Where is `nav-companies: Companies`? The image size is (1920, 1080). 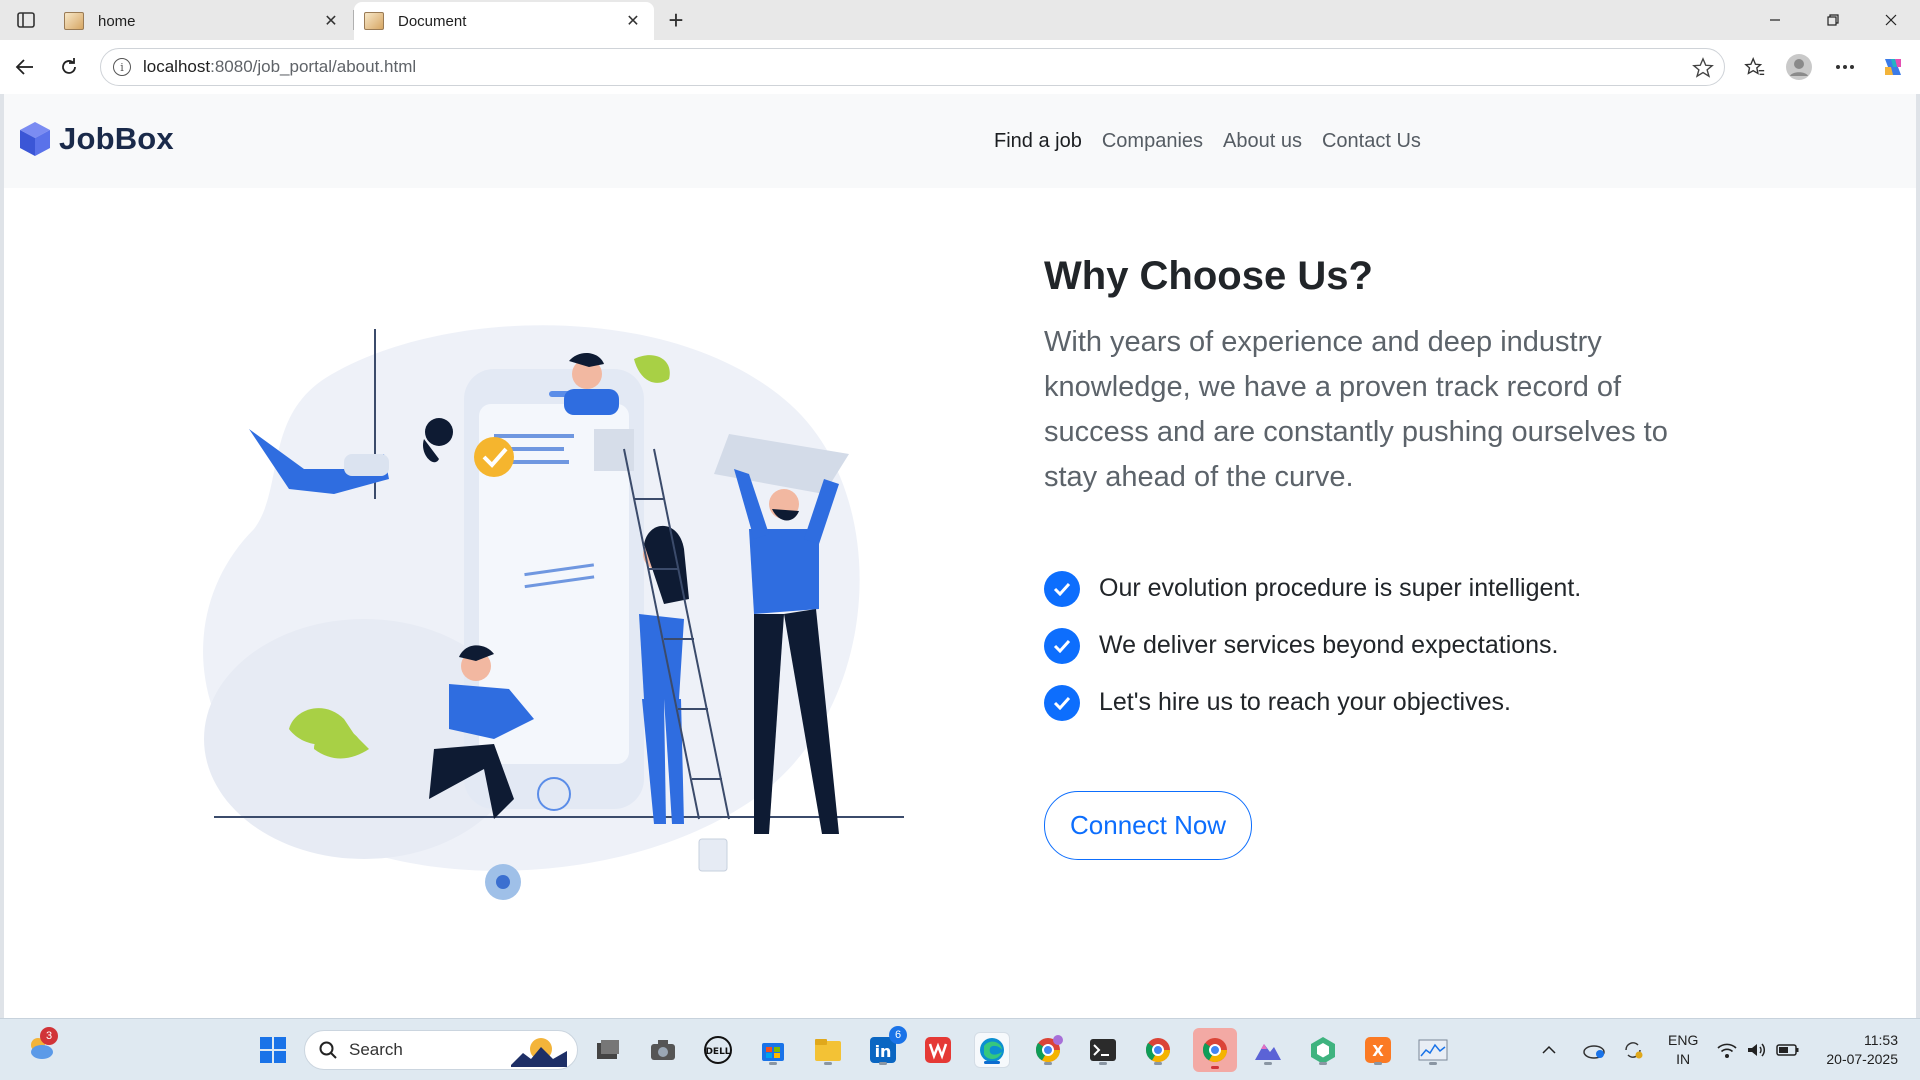 nav-companies: Companies is located at coordinates (1152, 141).